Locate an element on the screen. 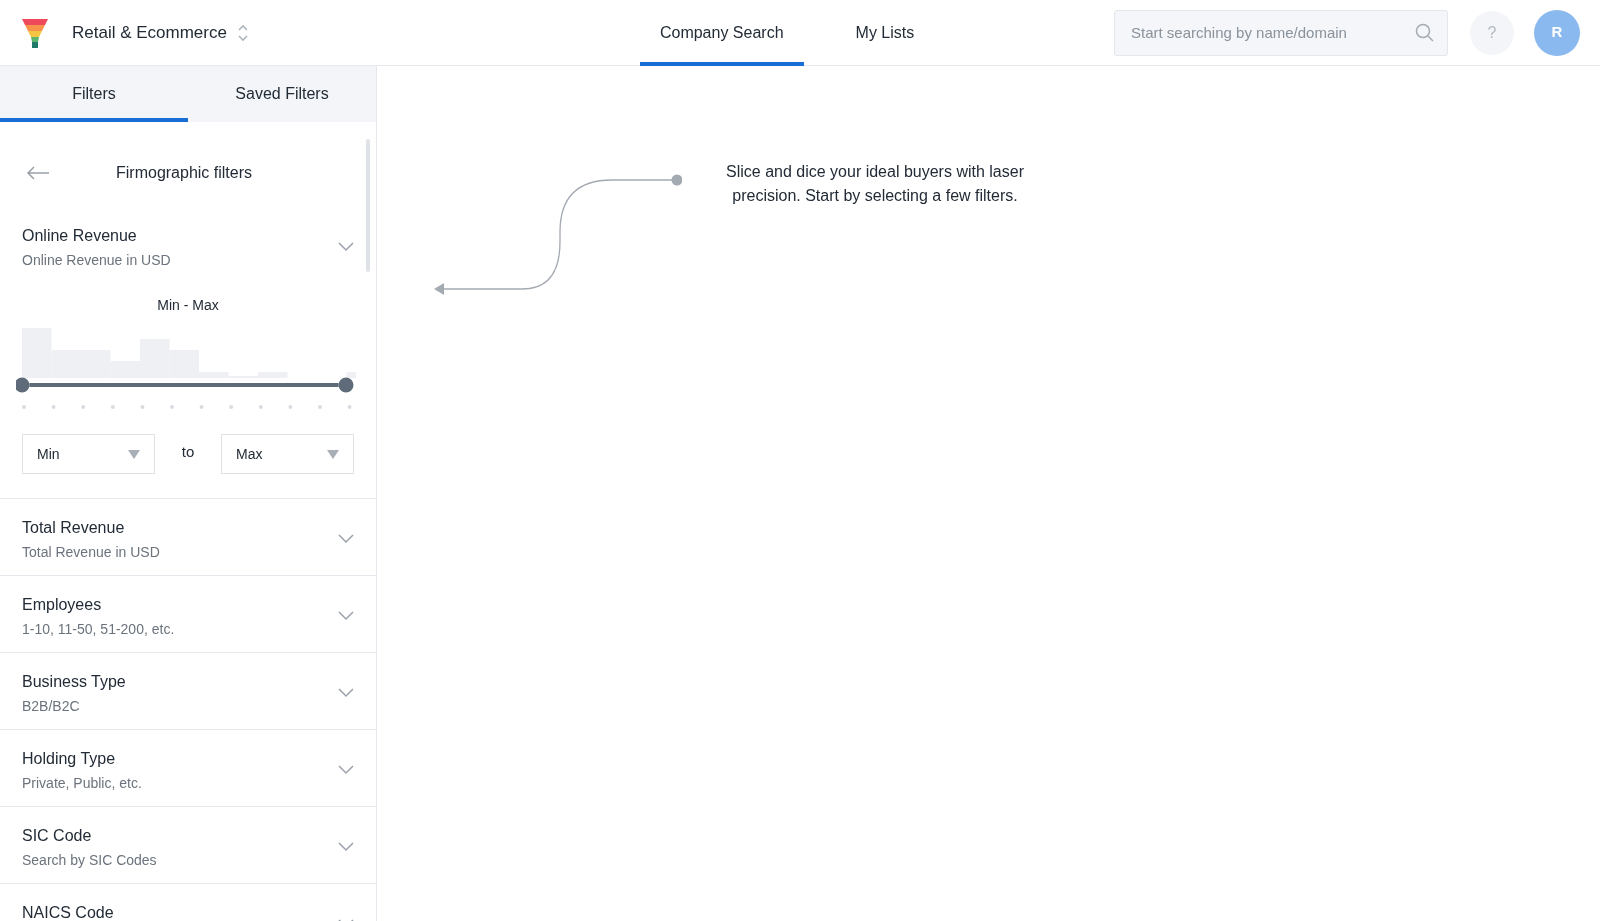 The image size is (1600, 921). scrollbar is located at coordinates (368, 205).